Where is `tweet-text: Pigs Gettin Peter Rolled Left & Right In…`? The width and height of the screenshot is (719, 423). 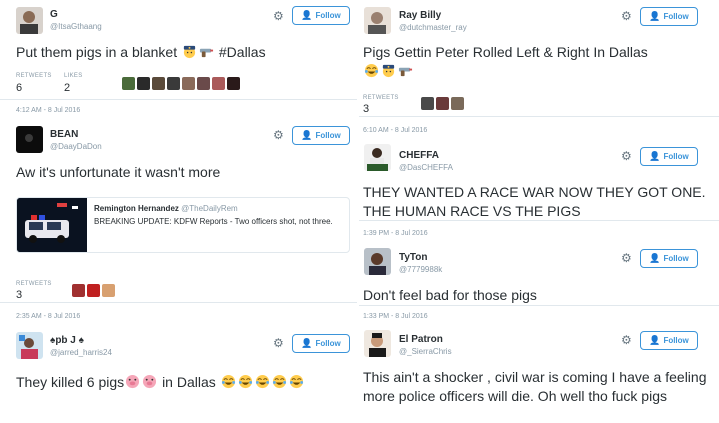
tweet-text: Pigs Gettin Peter Rolled Left & Right In… is located at coordinates (538, 62).